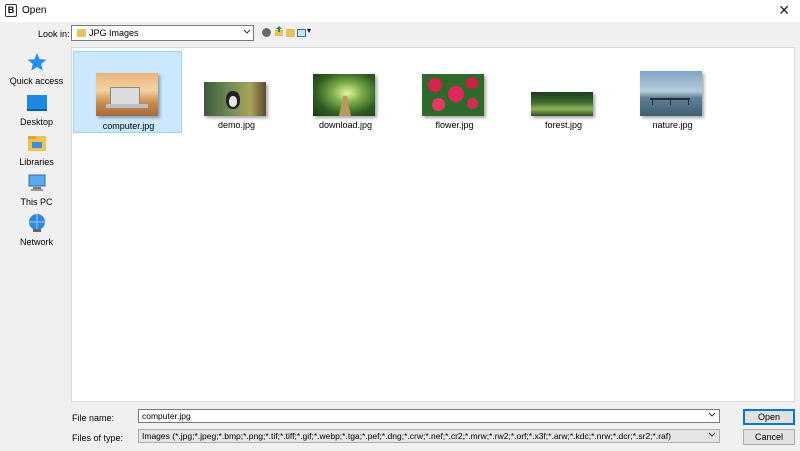 The width and height of the screenshot is (800, 451). Describe the element at coordinates (166, 416) in the screenshot. I see `file-name-value: computer.jpg` at that location.